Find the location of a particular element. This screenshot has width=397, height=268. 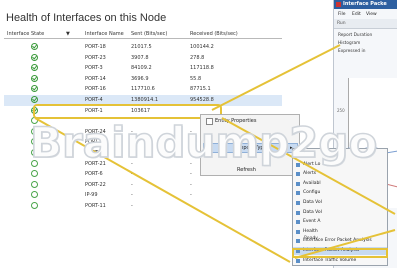

status-text: Ready is located at coordinates (311, 238).